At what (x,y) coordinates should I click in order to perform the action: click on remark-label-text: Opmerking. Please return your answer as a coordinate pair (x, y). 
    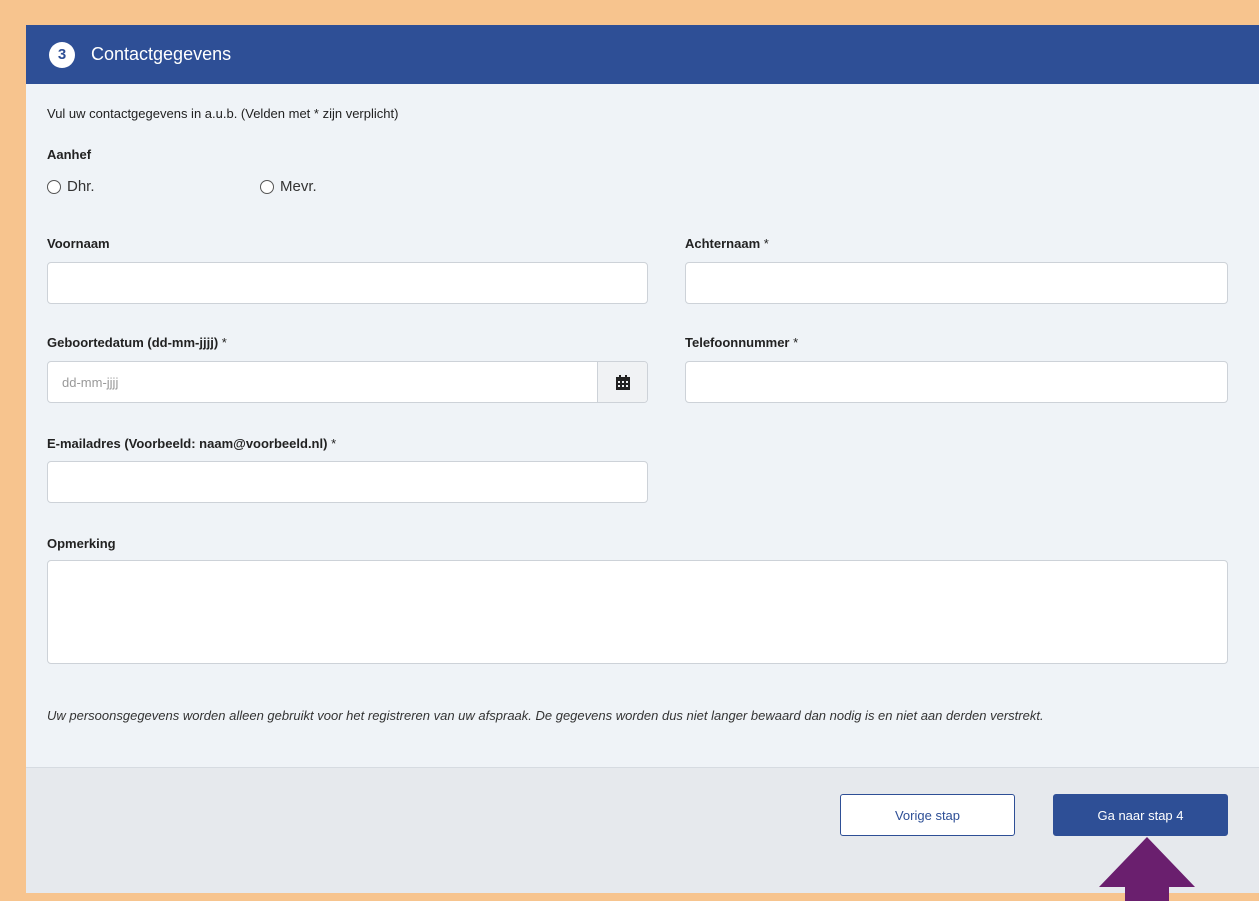
    Looking at the image, I should click on (81, 543).